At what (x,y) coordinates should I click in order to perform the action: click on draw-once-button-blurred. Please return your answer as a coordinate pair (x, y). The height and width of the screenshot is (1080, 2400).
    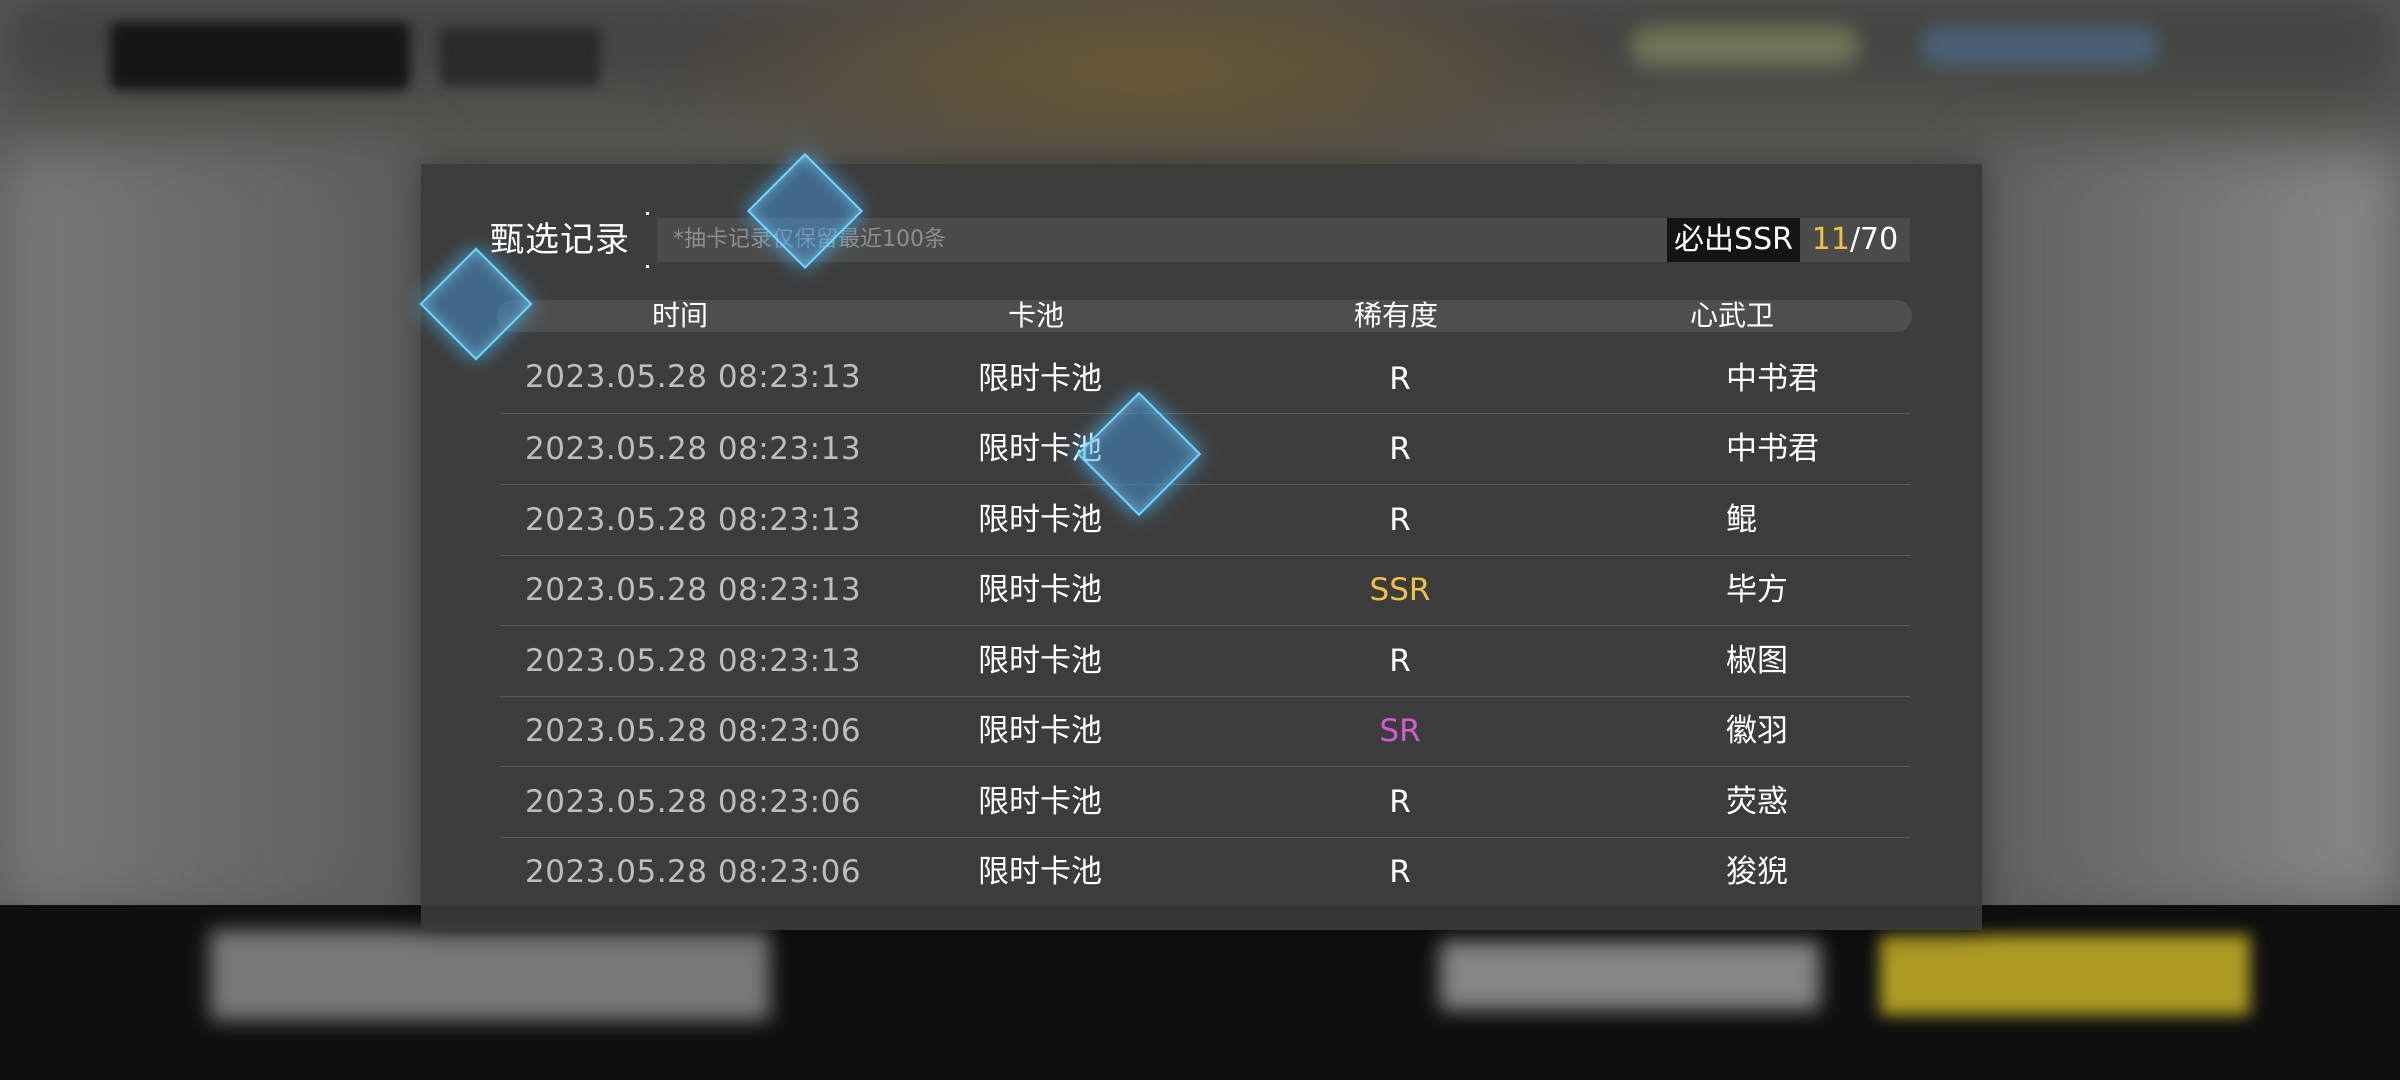
    Looking at the image, I should click on (1630, 975).